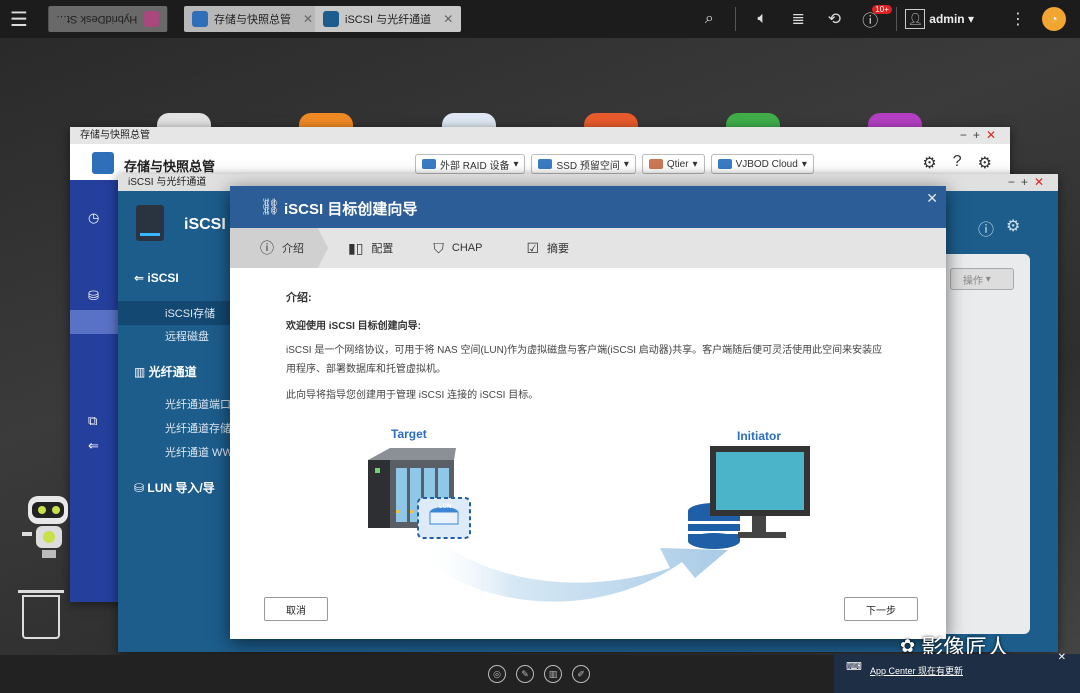 The height and width of the screenshot is (693, 1080). Describe the element at coordinates (986, 228) in the screenshot. I see `help-icon: ⓘ` at that location.